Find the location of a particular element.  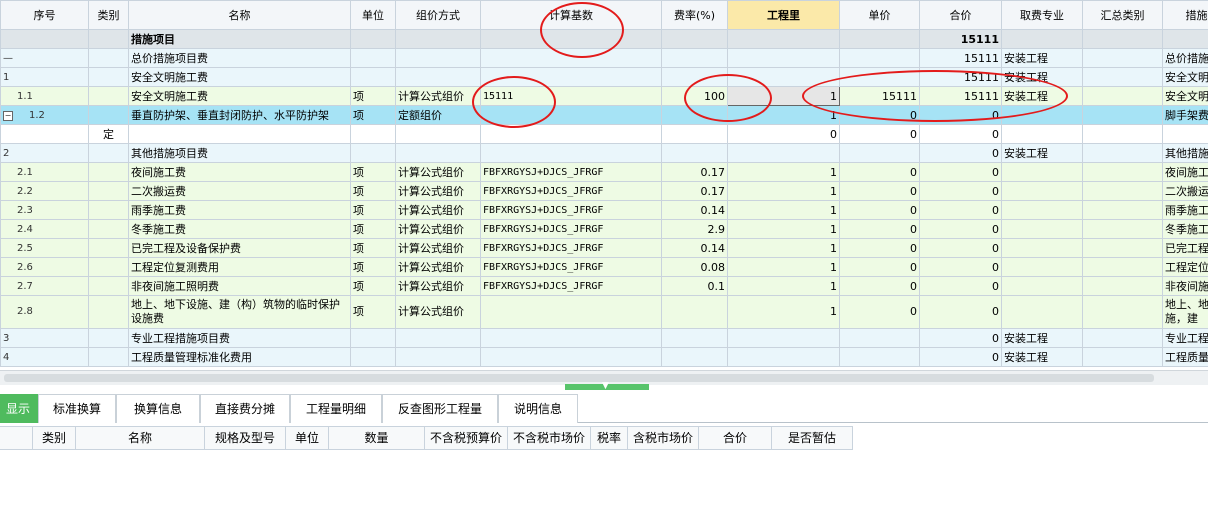

table-row: — 总价措施项目费 15111 安装工程 总价措施 is located at coordinates (604, 58).